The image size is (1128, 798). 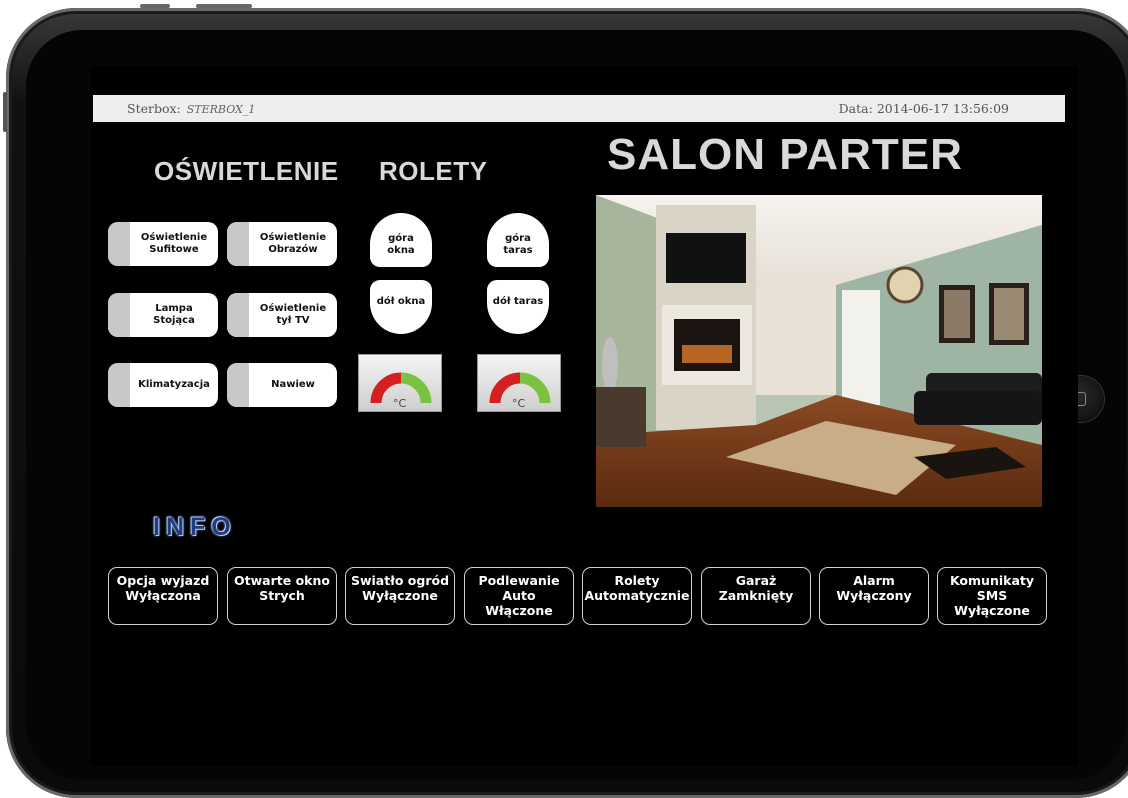 What do you see at coordinates (433, 171) in the screenshot?
I see `blinds-heading: ROLETY` at bounding box center [433, 171].